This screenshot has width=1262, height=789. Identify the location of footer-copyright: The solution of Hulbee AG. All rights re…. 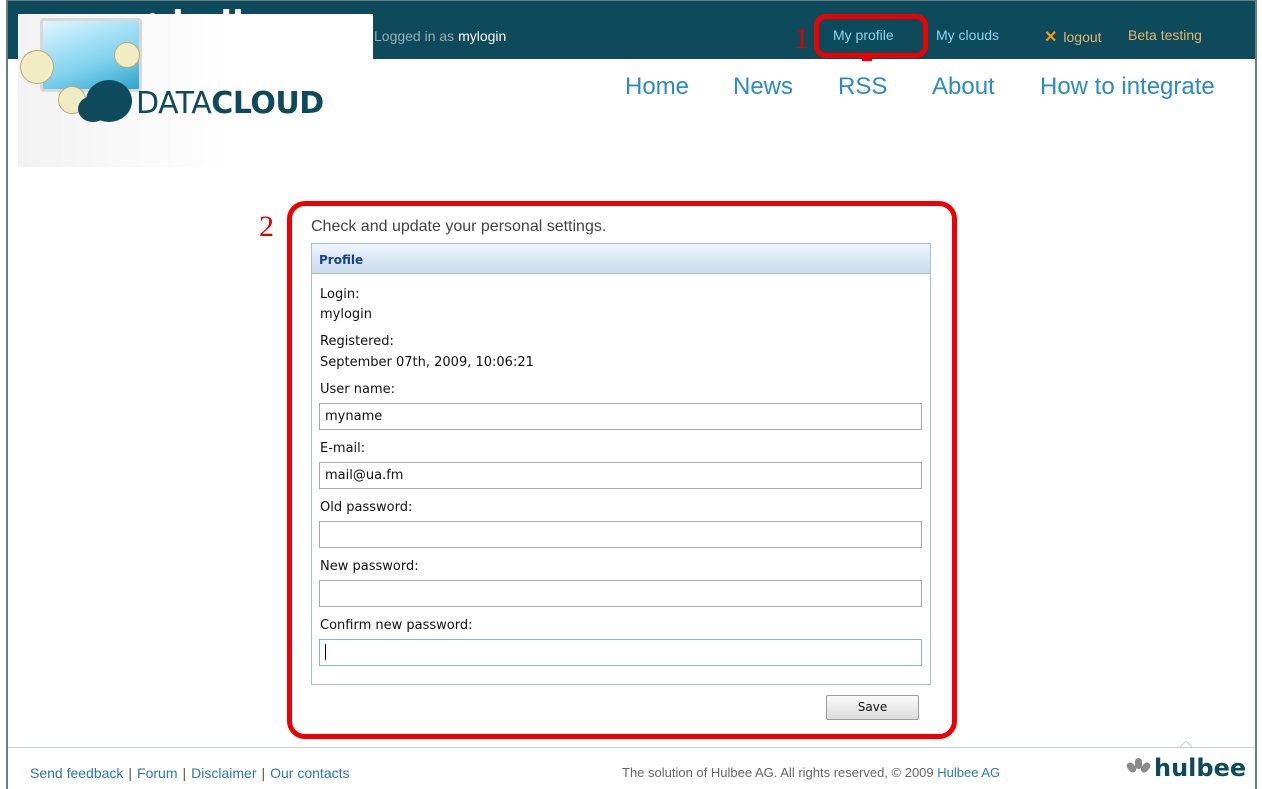
(811, 772).